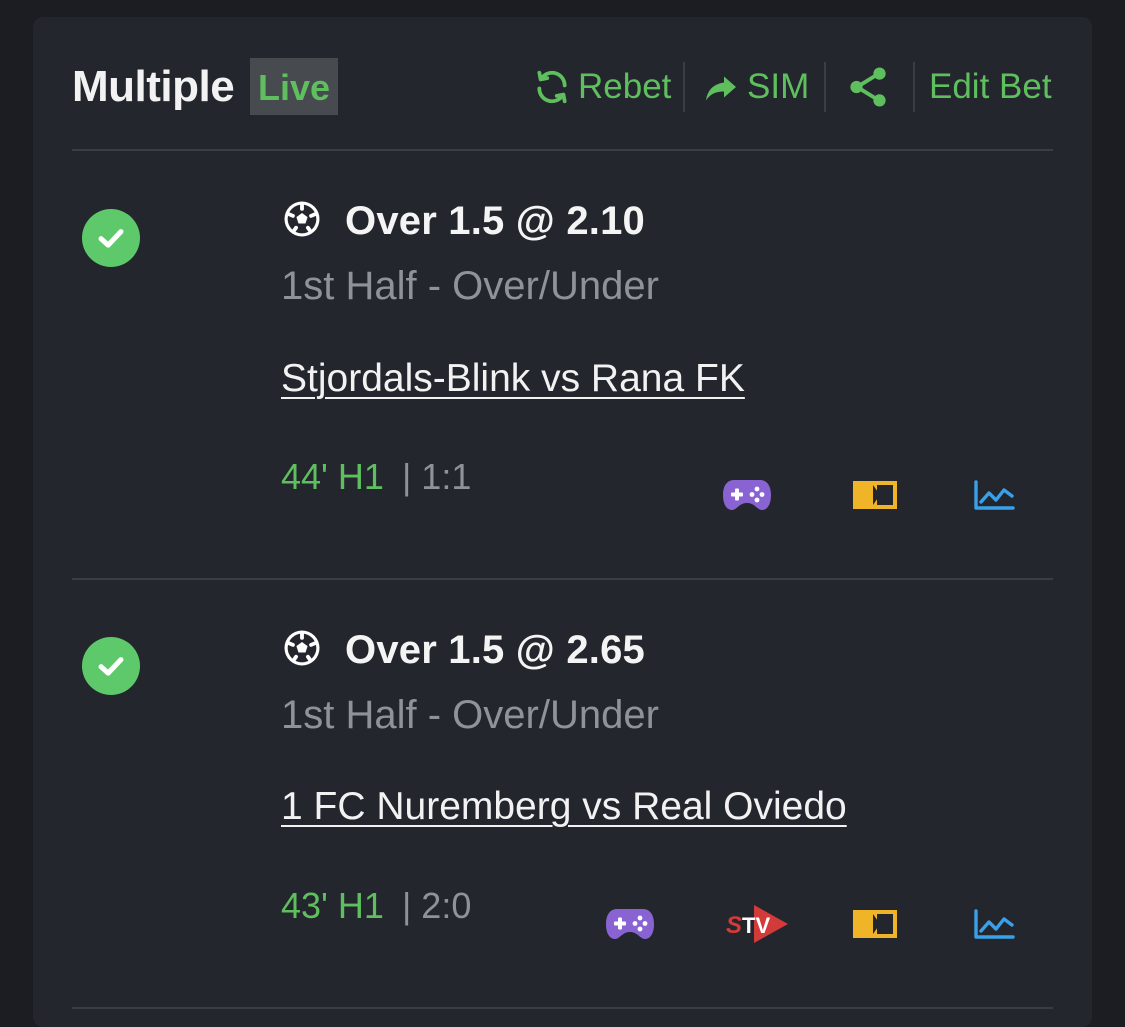  I want to click on match-clock: 43' H1, so click(332, 905).